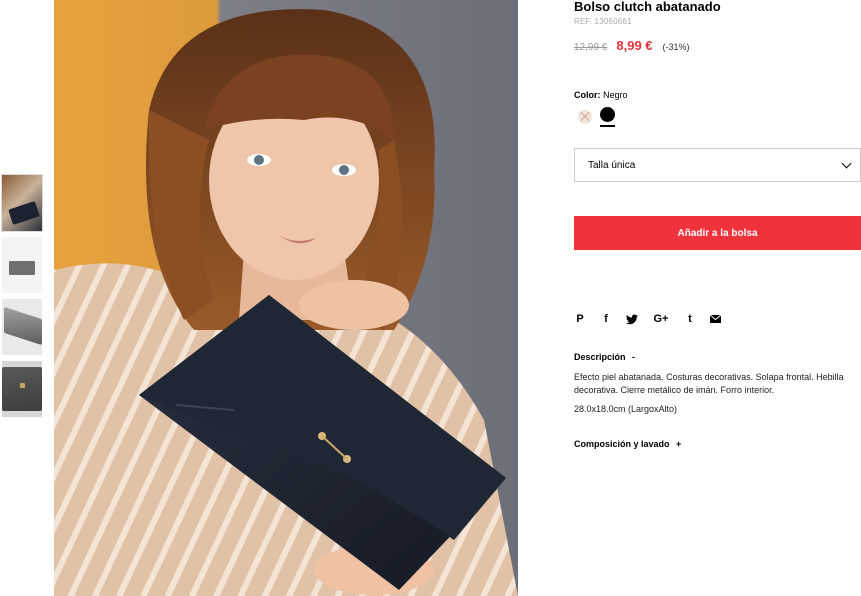 The height and width of the screenshot is (596, 861). Describe the element at coordinates (717, 233) in the screenshot. I see `add-to-bag-button: Añadir a la bolsa` at that location.